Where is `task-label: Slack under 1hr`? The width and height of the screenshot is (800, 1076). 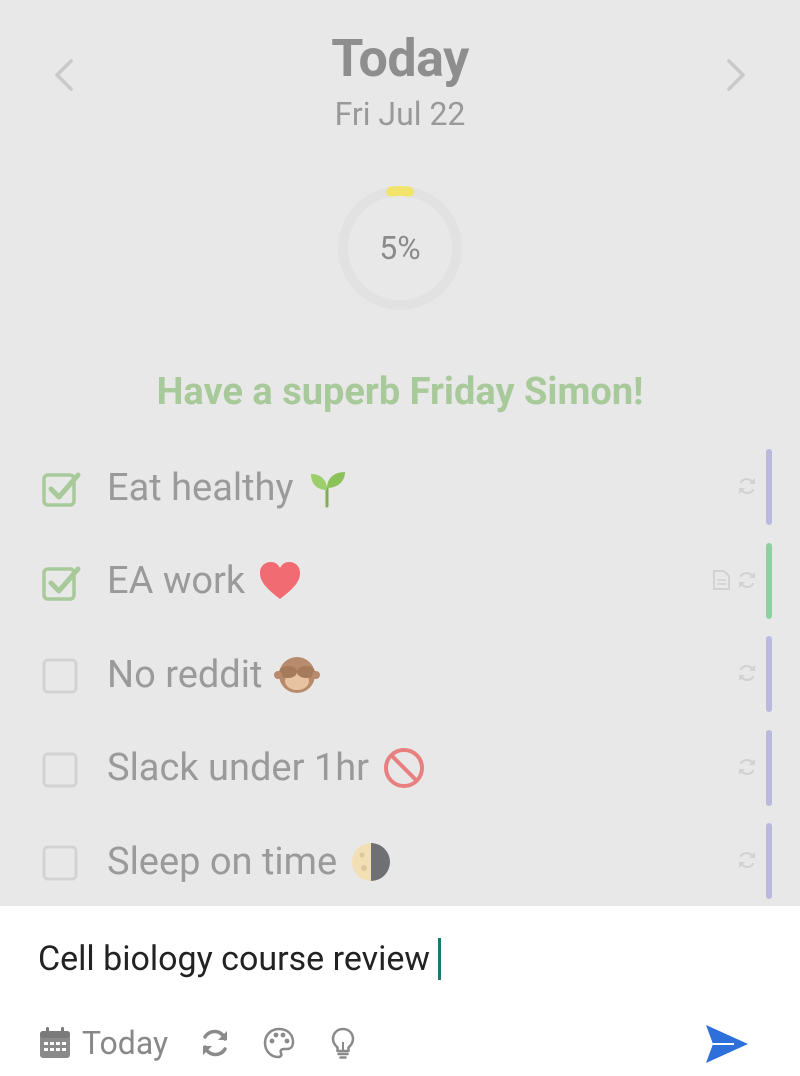
task-label: Slack under 1hr is located at coordinates (267, 769).